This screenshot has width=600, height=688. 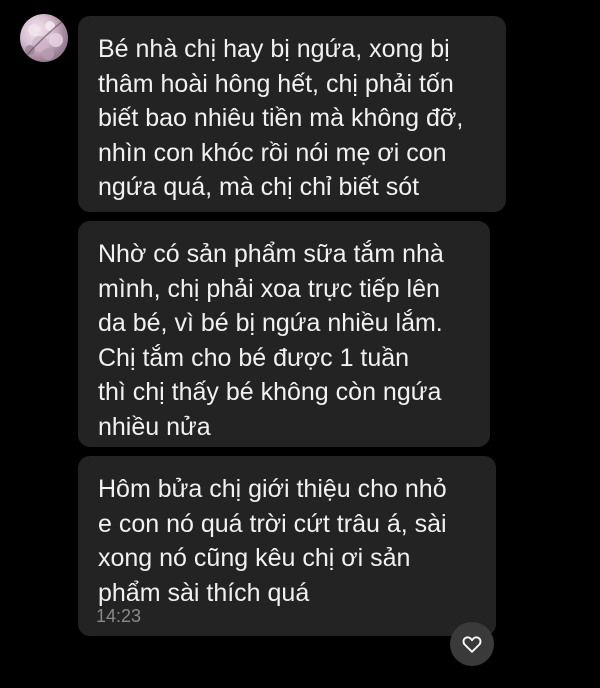 What do you see at coordinates (272, 152) in the screenshot?
I see `message-line: nhìn con khóc rồi nói mẹ ơi con` at bounding box center [272, 152].